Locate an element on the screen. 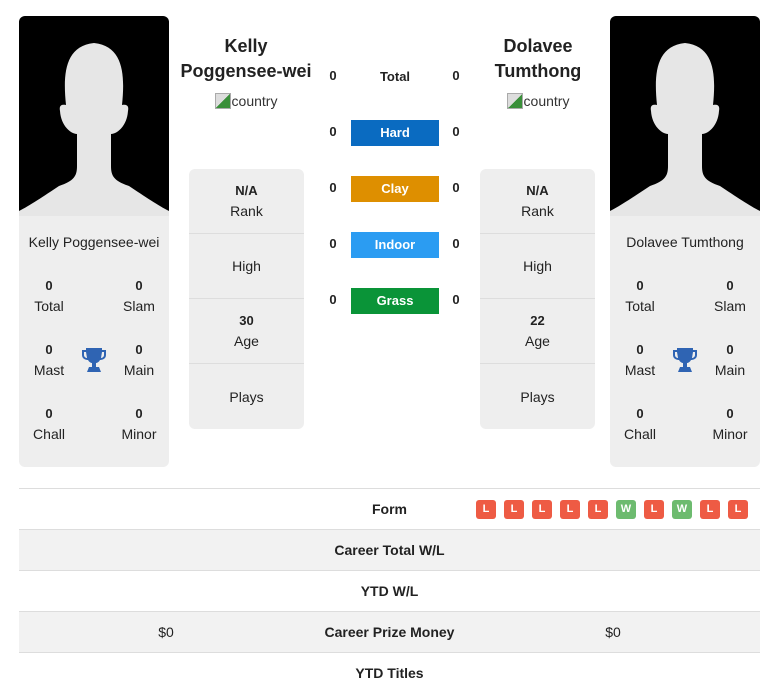 This screenshot has height=699, width=779. surface-row-indoor: 0 Indoor 0 is located at coordinates (395, 245).